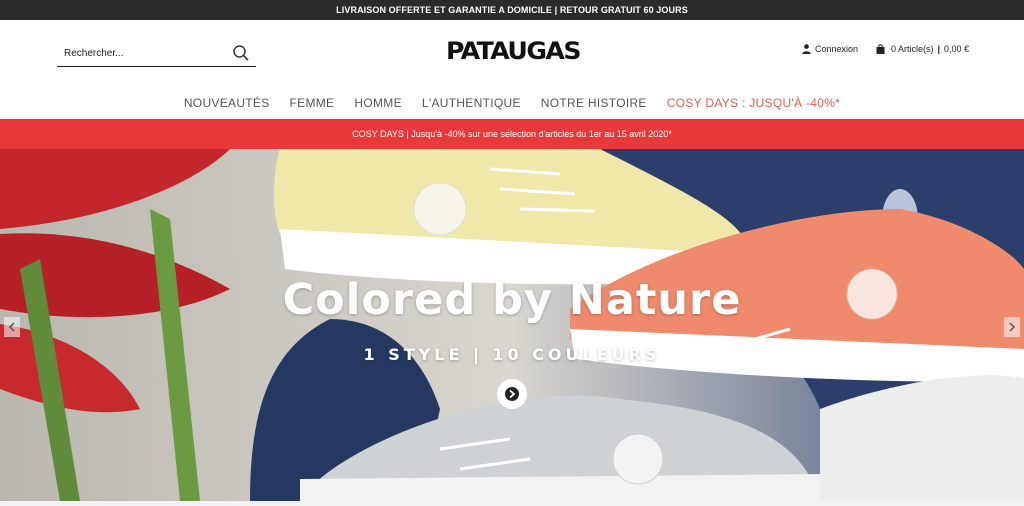  I want to click on login-label: Connexion, so click(837, 49).